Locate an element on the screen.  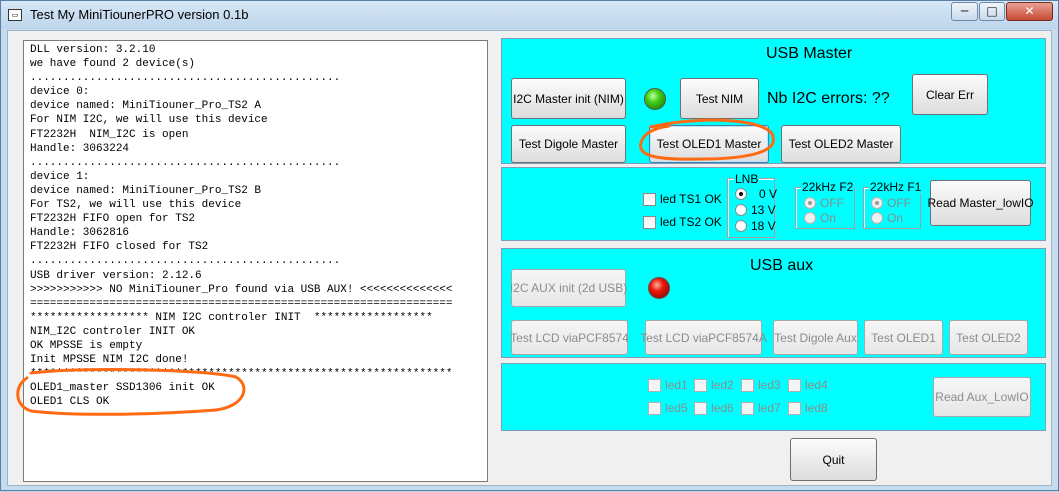
f1-radio-off: OFF is located at coordinates (891, 203).